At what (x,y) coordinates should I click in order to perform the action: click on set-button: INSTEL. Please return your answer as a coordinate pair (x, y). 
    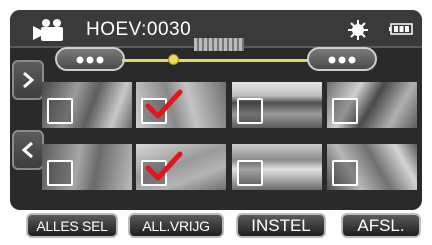
    Looking at the image, I should click on (281, 225).